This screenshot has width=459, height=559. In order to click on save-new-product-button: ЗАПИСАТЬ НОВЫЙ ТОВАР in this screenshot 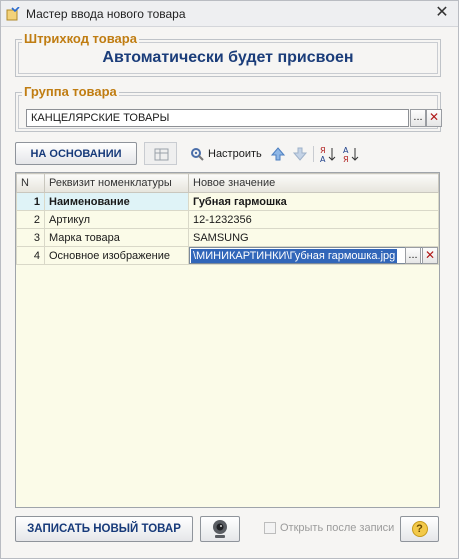, I will do `click(104, 529)`.